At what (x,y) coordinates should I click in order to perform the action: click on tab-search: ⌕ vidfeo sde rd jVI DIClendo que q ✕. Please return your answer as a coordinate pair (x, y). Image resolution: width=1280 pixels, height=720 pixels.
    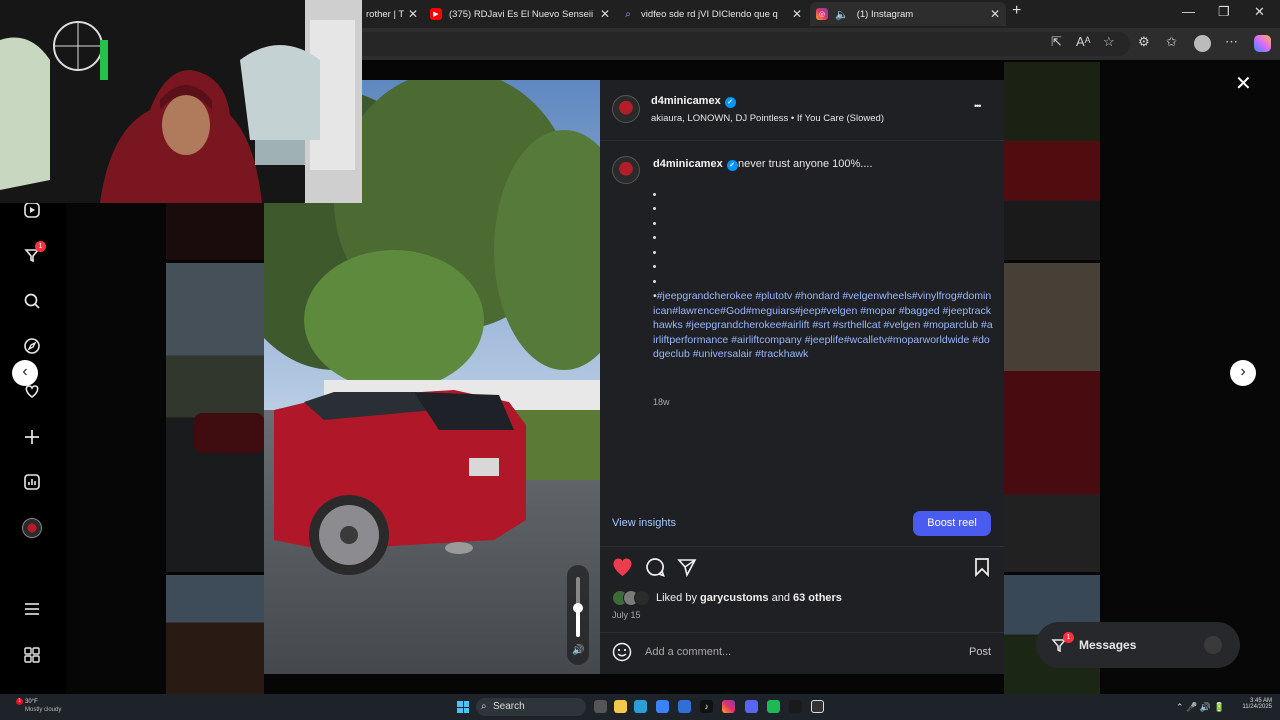
    Looking at the image, I should click on (712, 14).